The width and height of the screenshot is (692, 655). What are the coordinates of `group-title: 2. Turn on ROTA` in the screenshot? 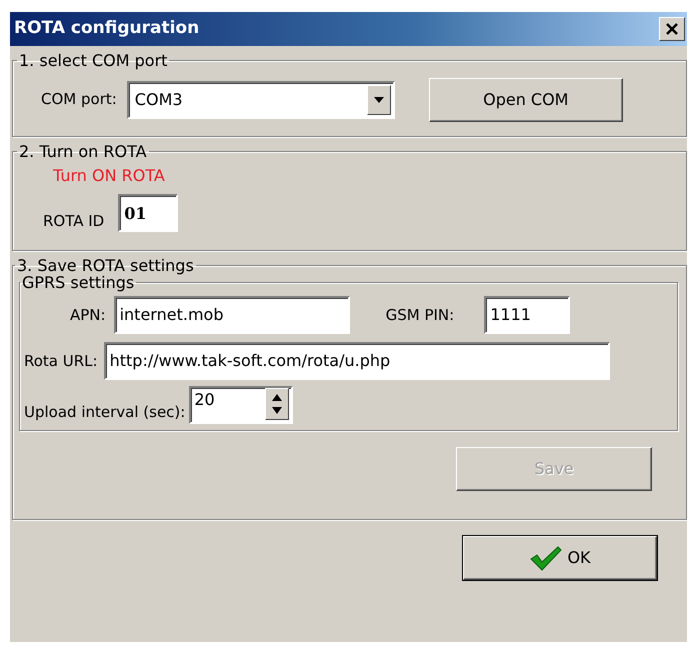 It's located at (83, 151).